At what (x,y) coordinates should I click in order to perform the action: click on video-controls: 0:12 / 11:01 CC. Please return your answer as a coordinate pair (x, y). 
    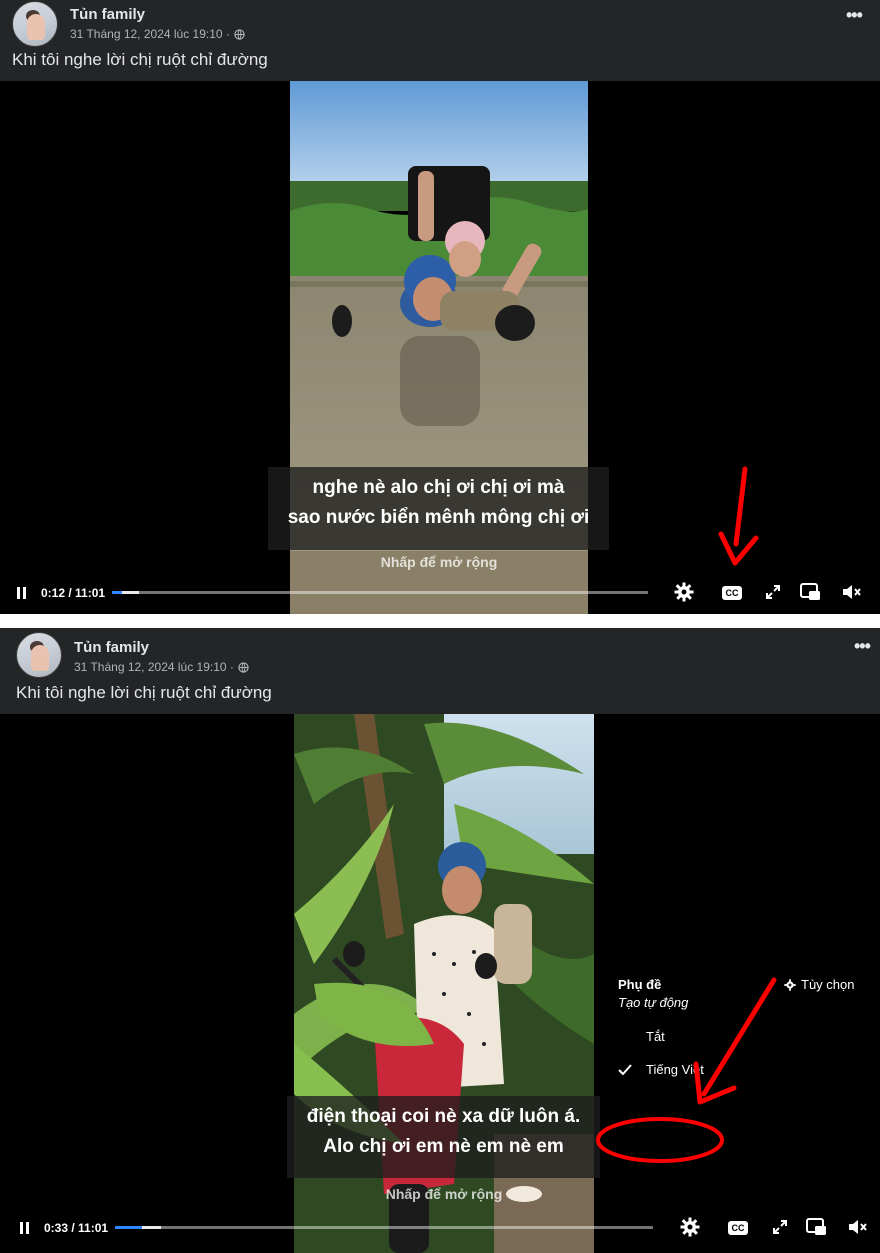
    Looking at the image, I should click on (440, 593).